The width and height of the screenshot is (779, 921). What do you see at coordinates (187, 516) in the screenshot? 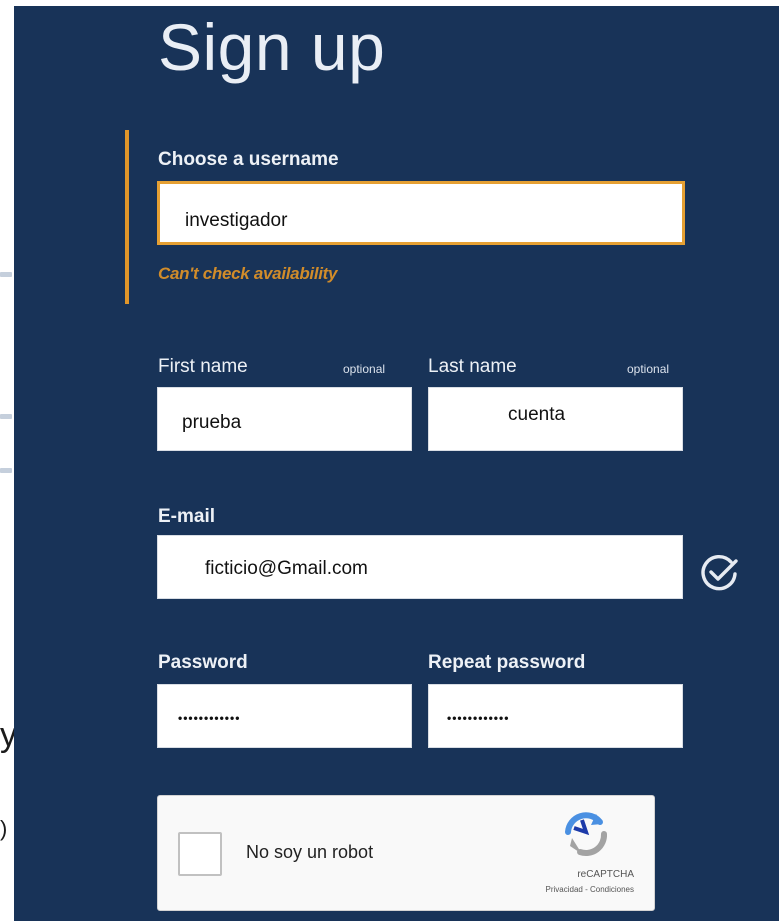
I see `email-label: E-mail` at bounding box center [187, 516].